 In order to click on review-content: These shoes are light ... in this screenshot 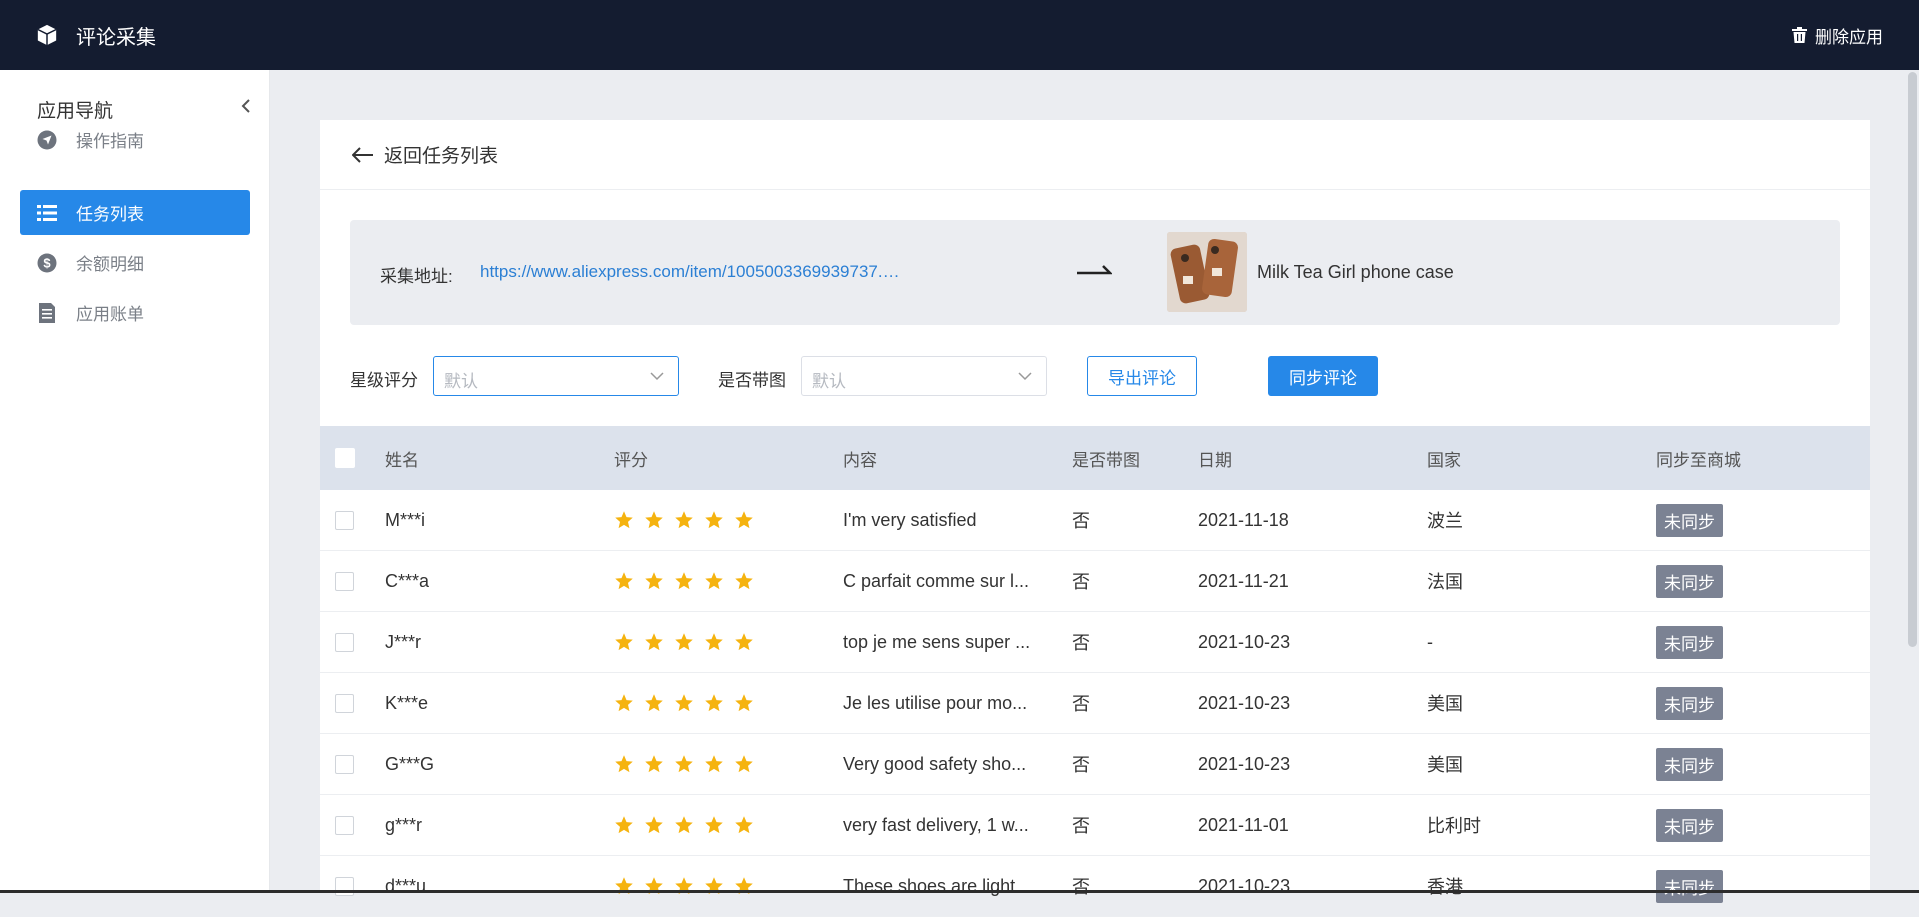, I will do `click(943, 886)`.